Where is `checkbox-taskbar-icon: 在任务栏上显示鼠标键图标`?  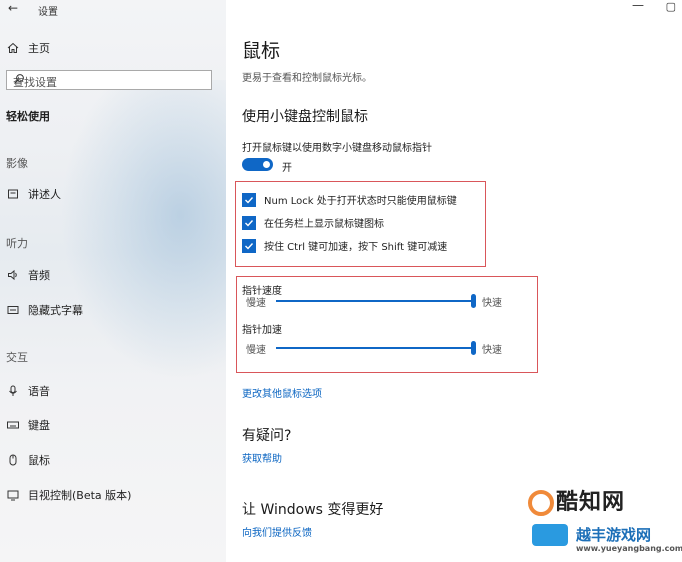 checkbox-taskbar-icon: 在任务栏上显示鼠标键图标 is located at coordinates (313, 222).